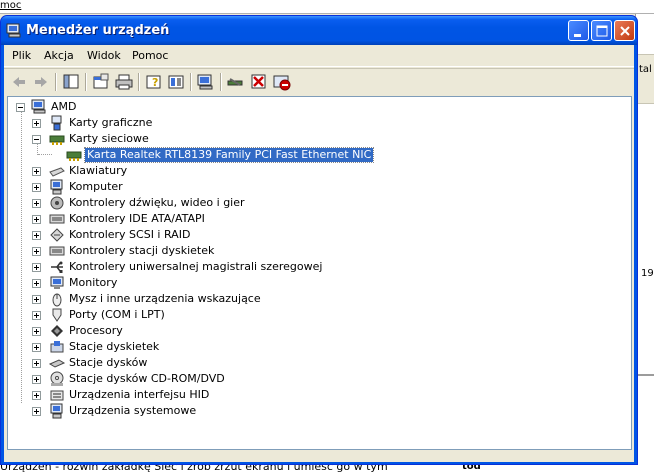 The width and height of the screenshot is (654, 474). I want to click on usb-icon, so click(57, 267).